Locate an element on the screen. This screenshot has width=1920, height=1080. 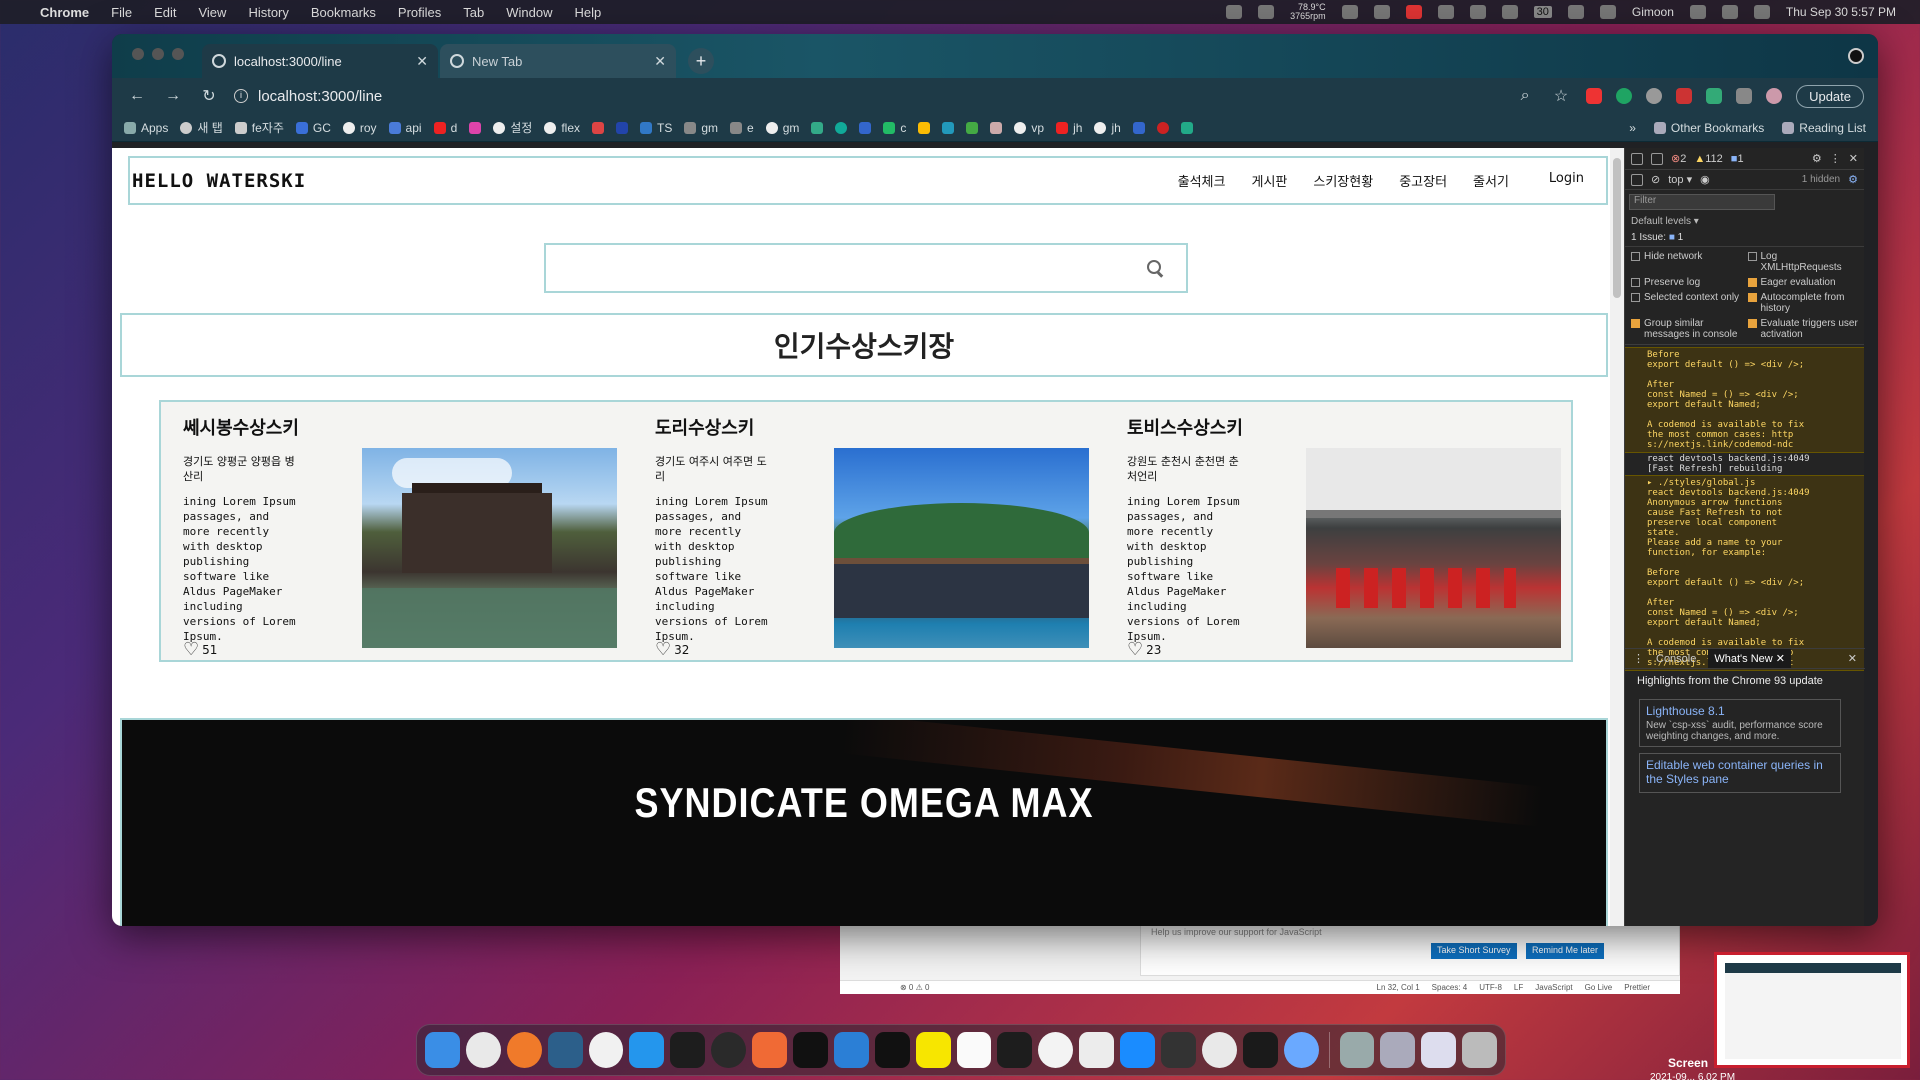
downloads-folder-icon is located at coordinates (1357, 1050).